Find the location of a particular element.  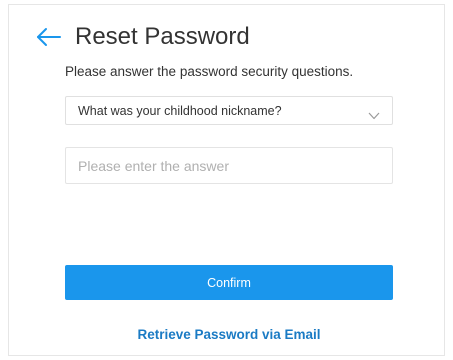

retrieve-password-via-email-link: Retrieve Password via Email is located at coordinates (229, 334).